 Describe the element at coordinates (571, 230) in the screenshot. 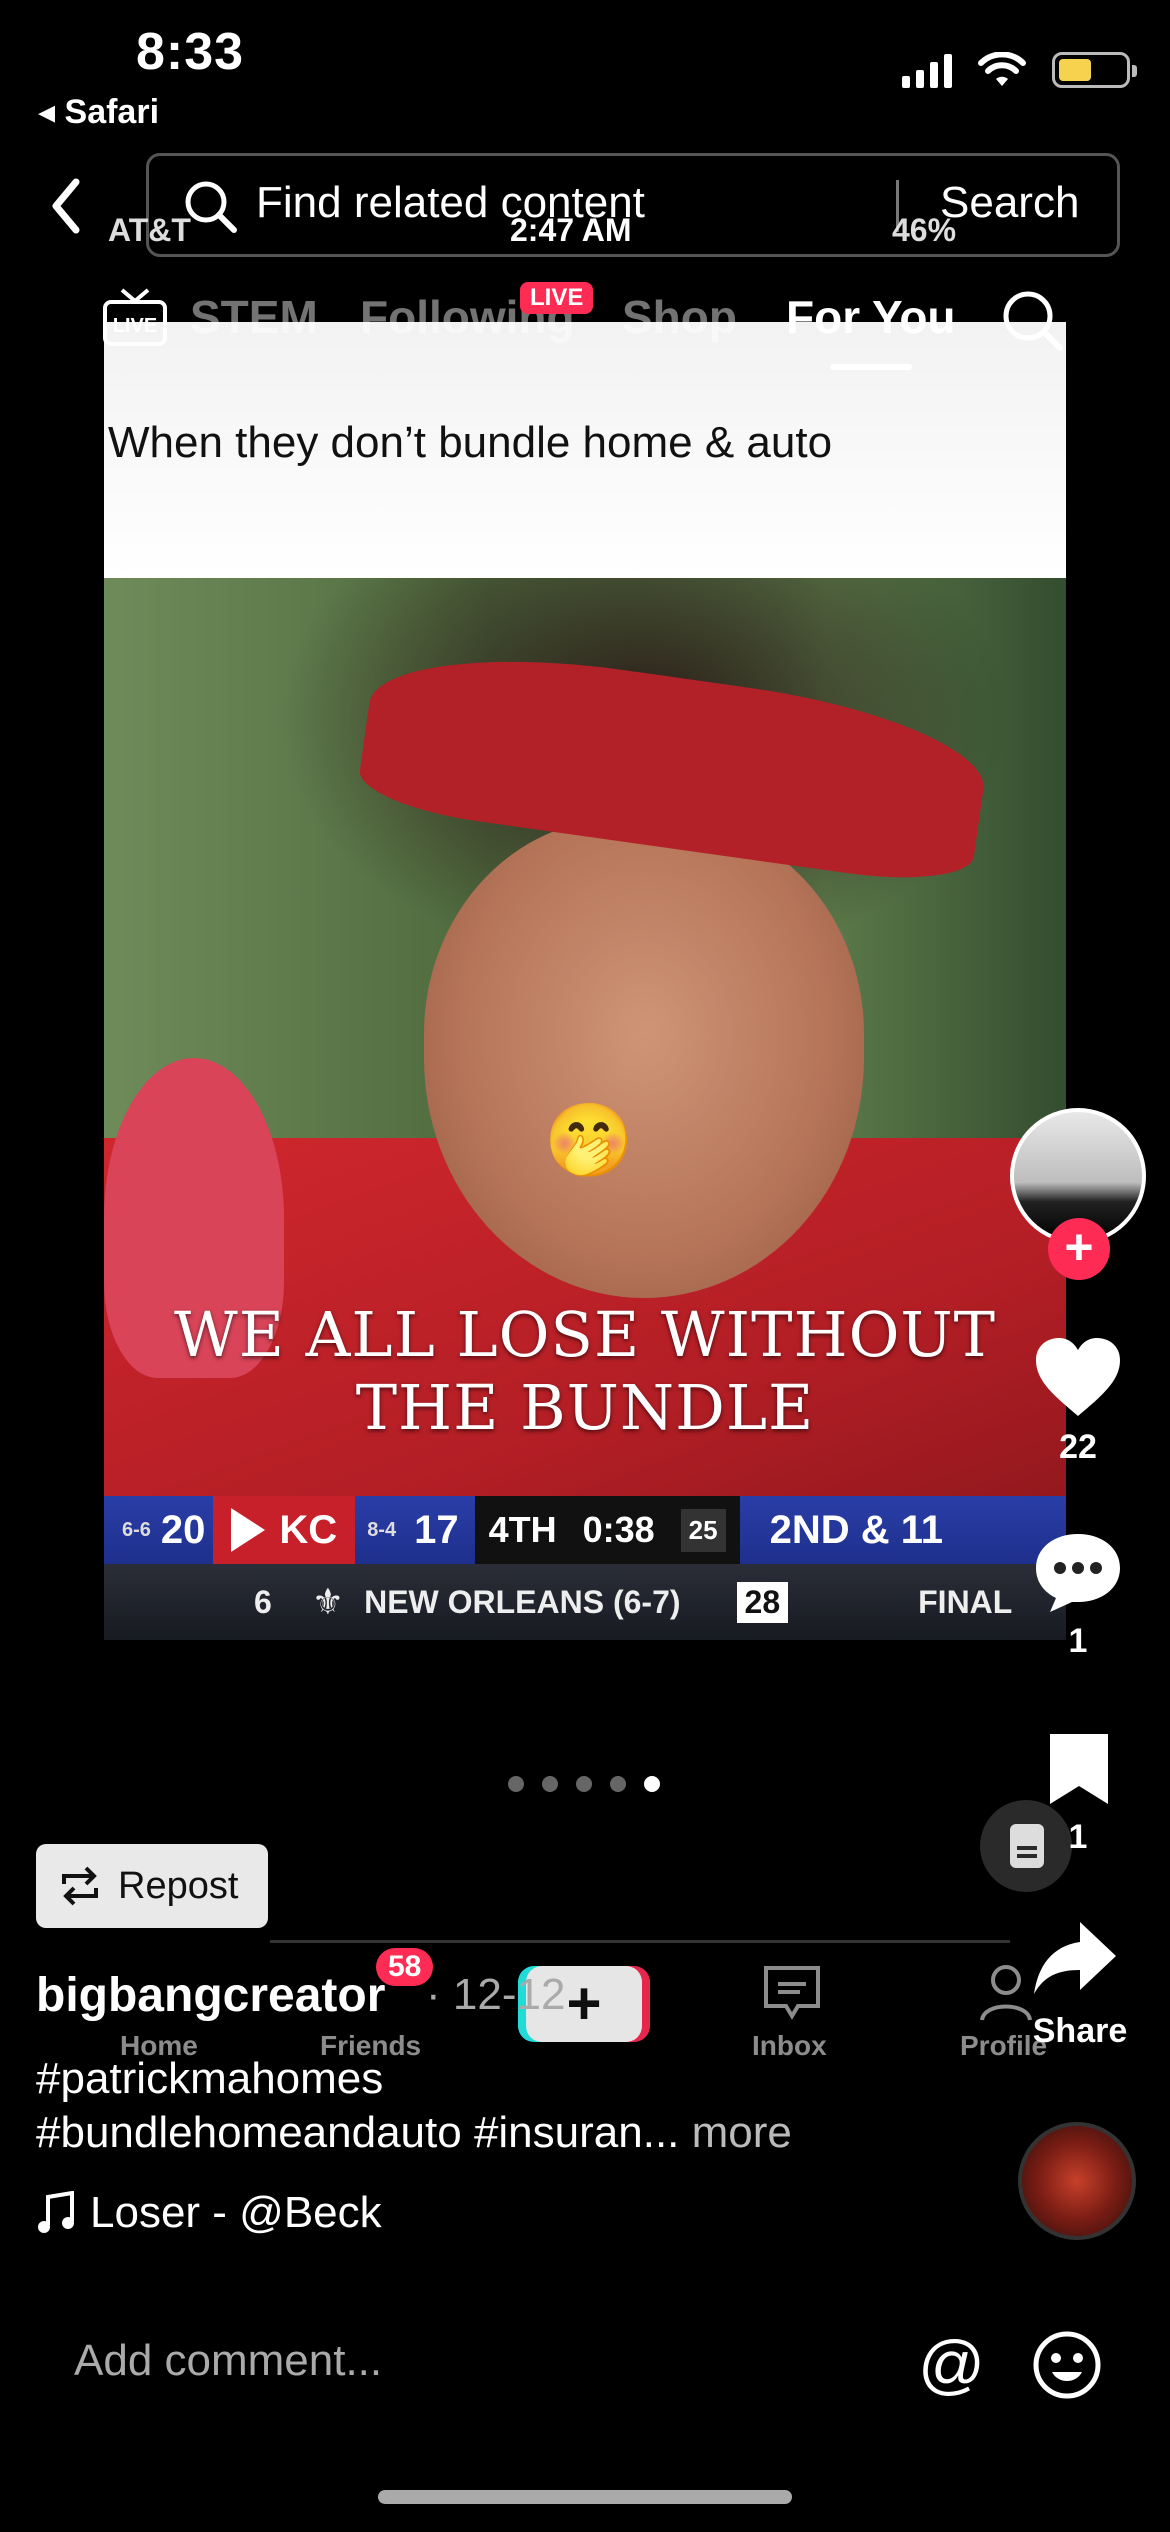

I see `embedded-time: 2:47 AM` at that location.